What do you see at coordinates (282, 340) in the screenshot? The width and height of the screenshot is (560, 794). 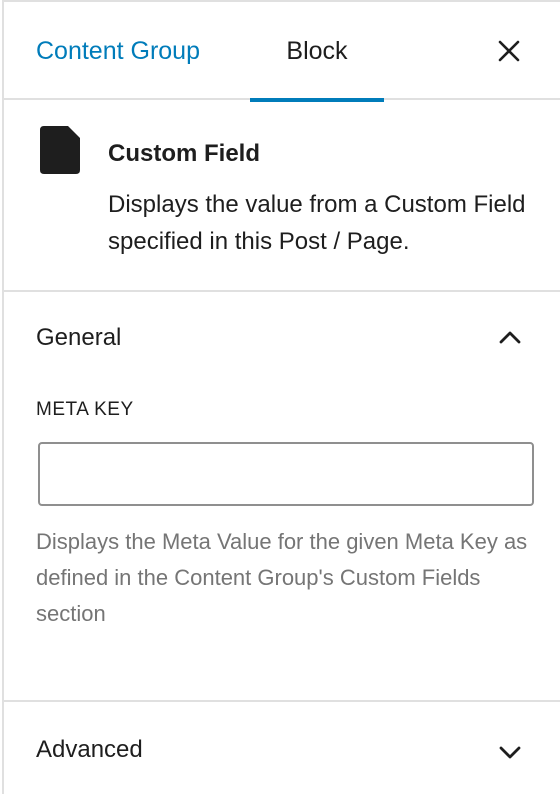 I see `general-panel-toggle: General` at bounding box center [282, 340].